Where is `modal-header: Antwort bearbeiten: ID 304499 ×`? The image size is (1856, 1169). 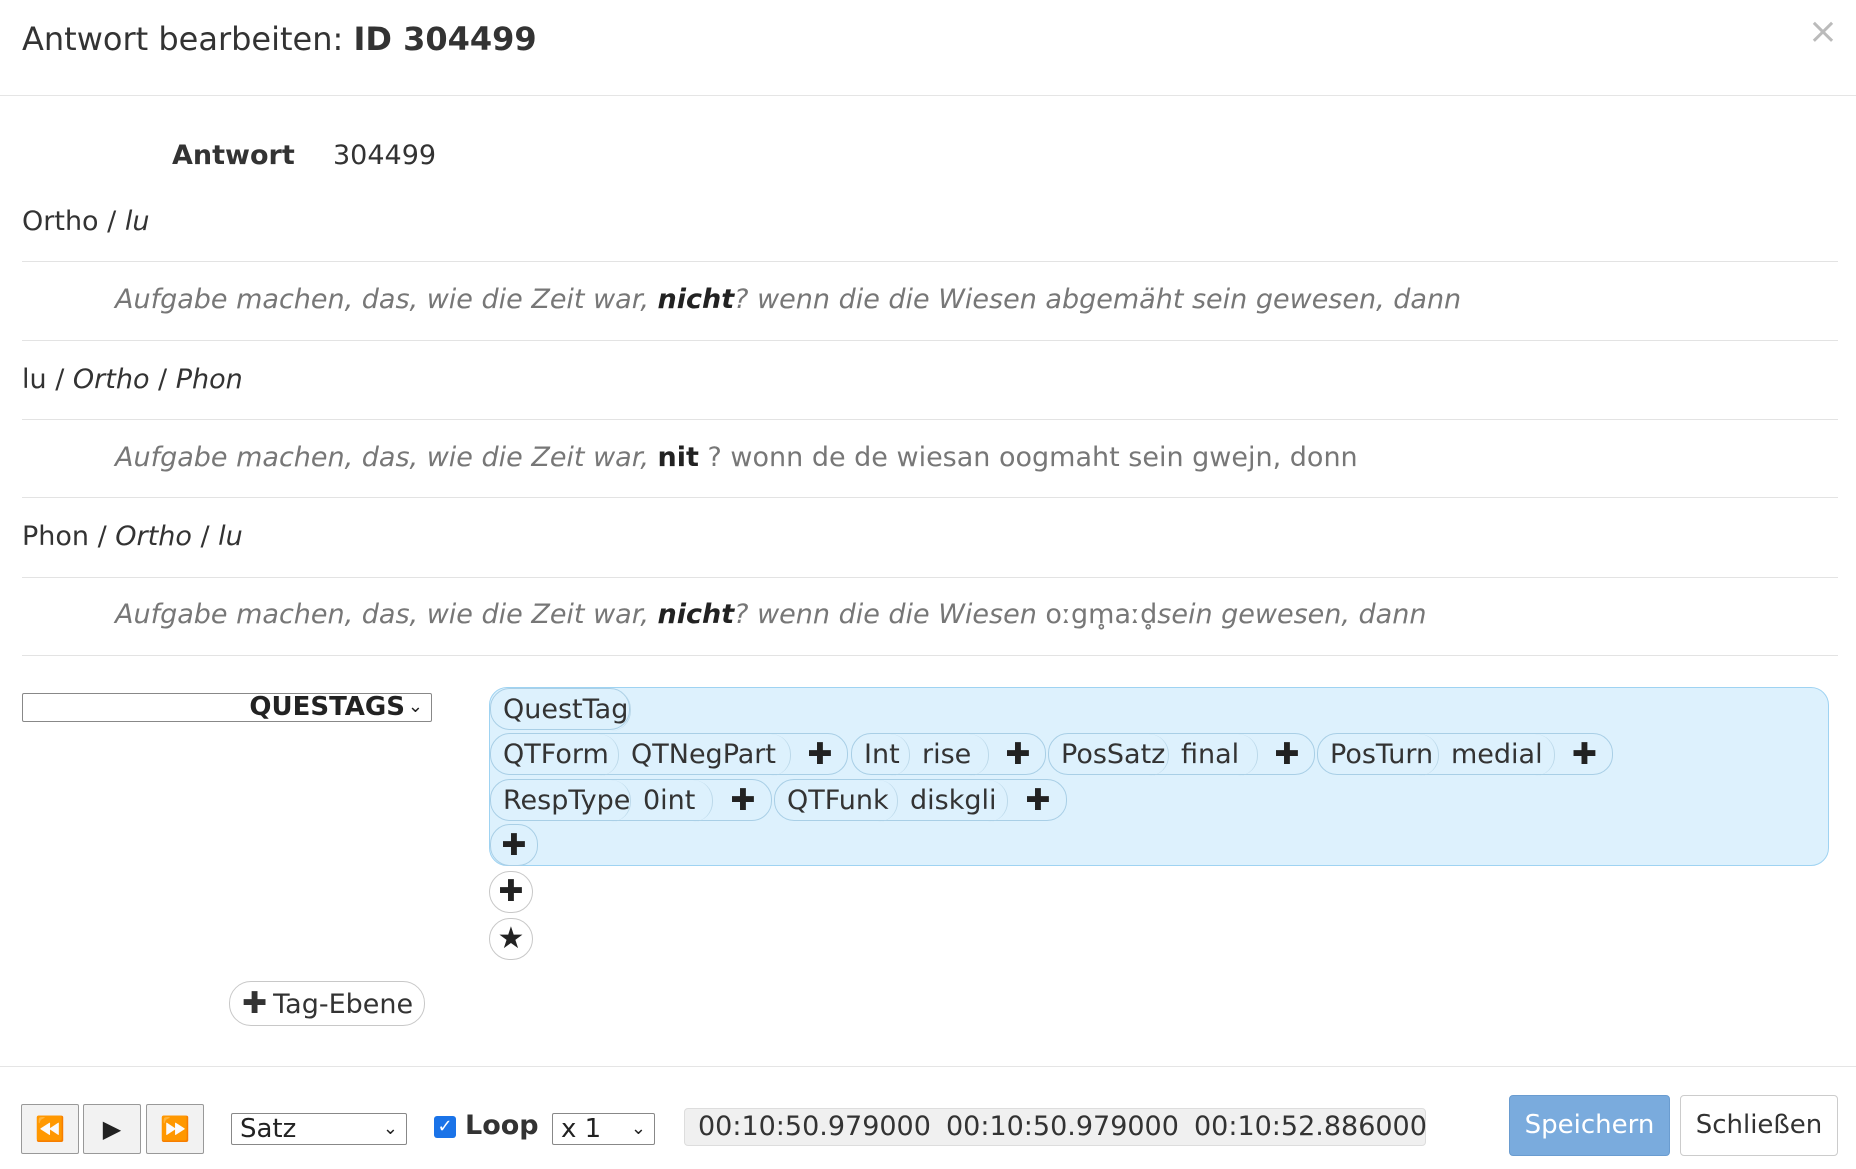
modal-header: Antwort bearbeiten: ID 304499 × is located at coordinates (928, 48).